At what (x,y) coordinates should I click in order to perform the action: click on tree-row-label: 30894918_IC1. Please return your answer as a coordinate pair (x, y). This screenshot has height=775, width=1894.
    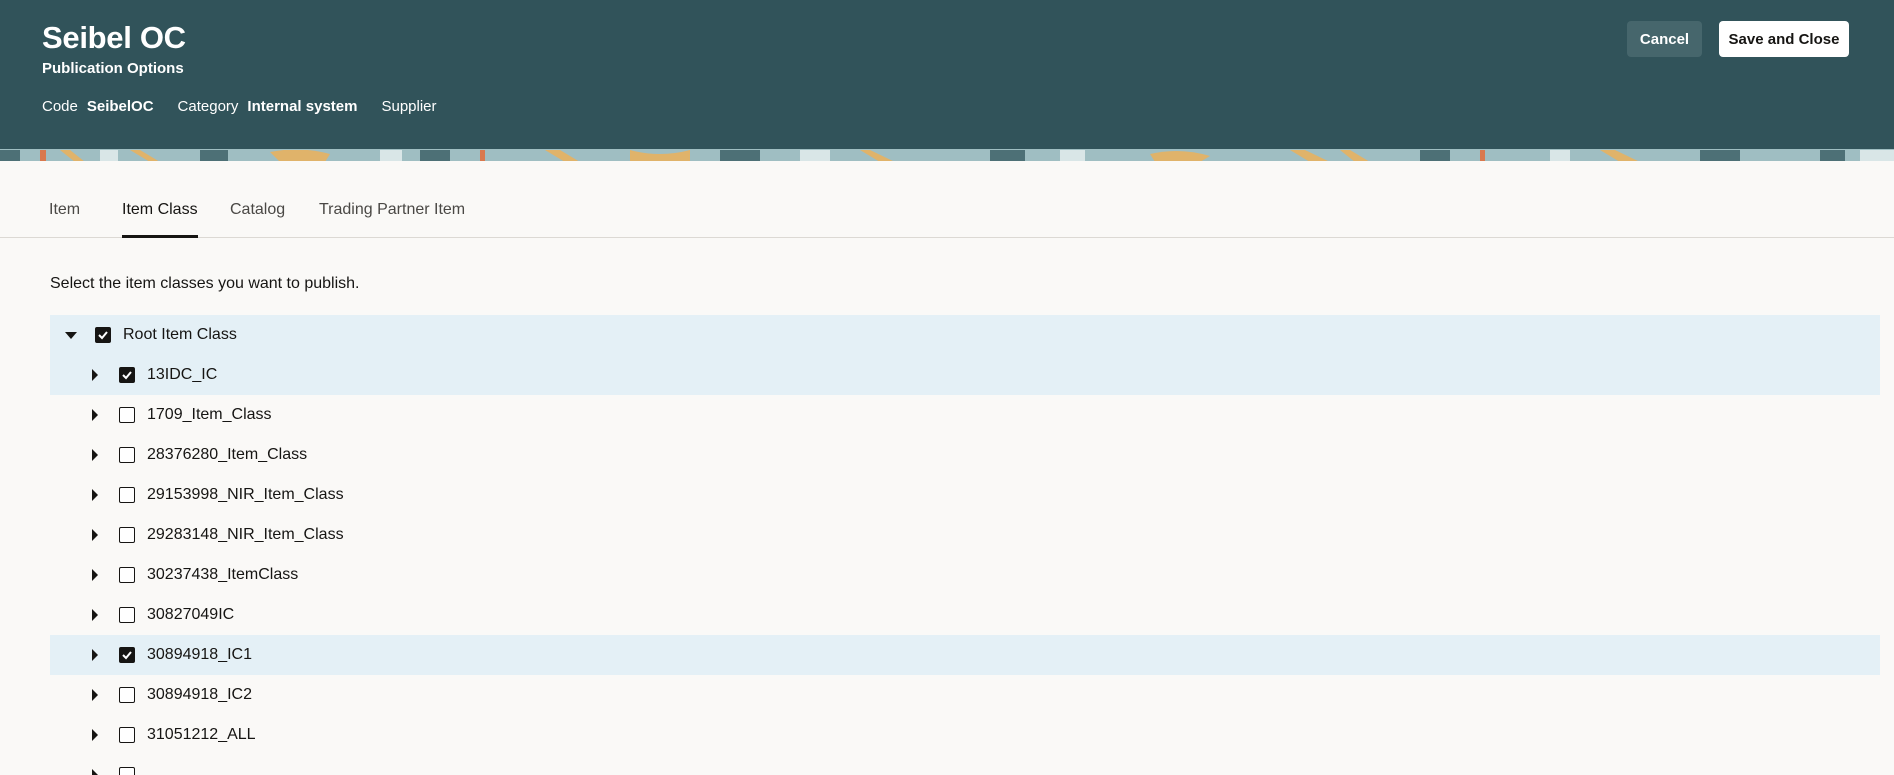
    Looking at the image, I should click on (199, 654).